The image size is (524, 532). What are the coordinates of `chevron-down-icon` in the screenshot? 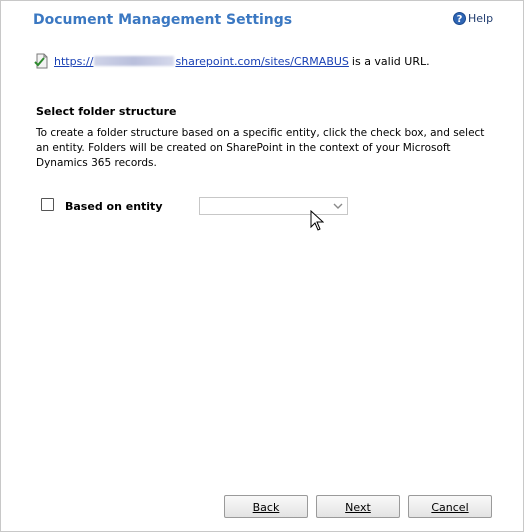 It's located at (338, 206).